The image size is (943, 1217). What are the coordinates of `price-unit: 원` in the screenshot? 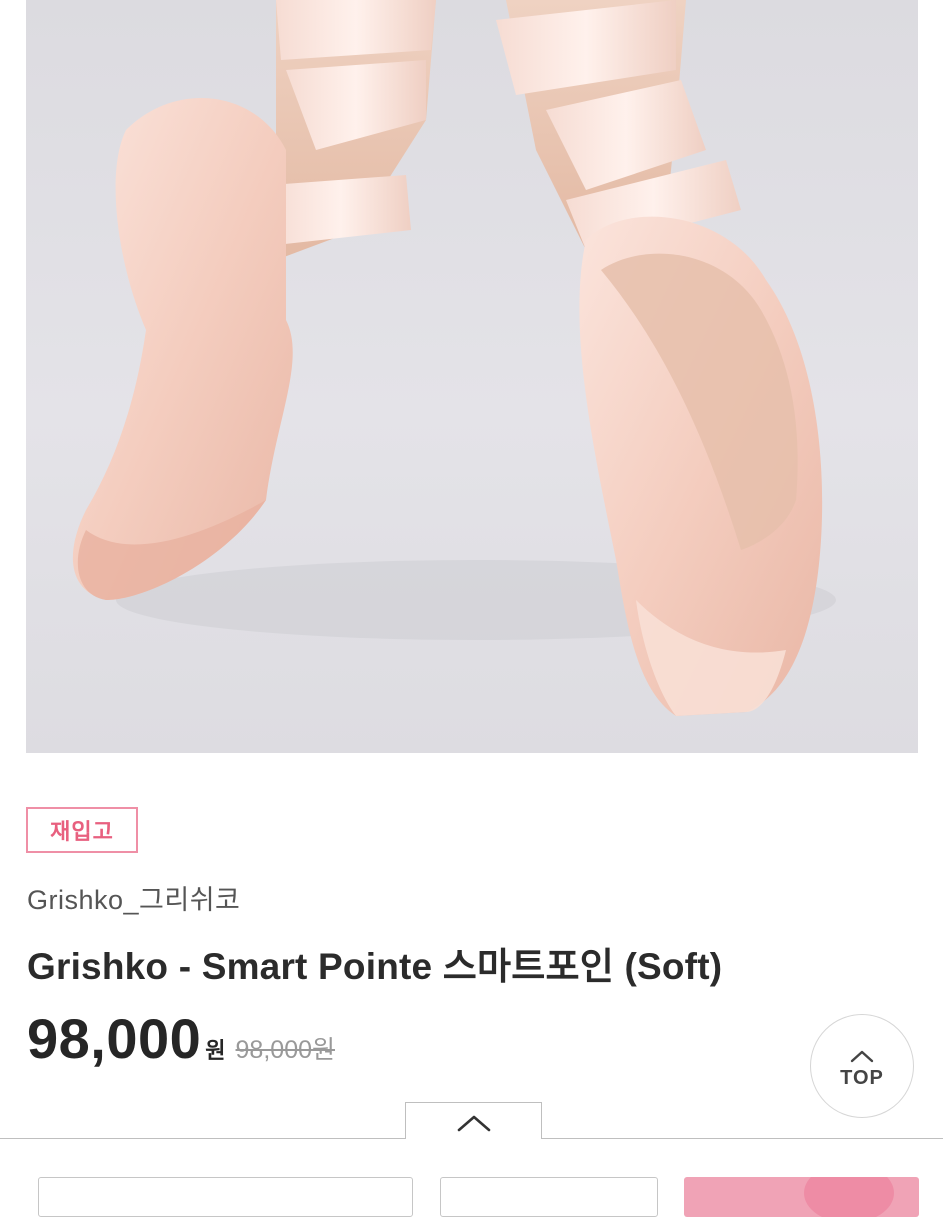 It's located at (215, 1050).